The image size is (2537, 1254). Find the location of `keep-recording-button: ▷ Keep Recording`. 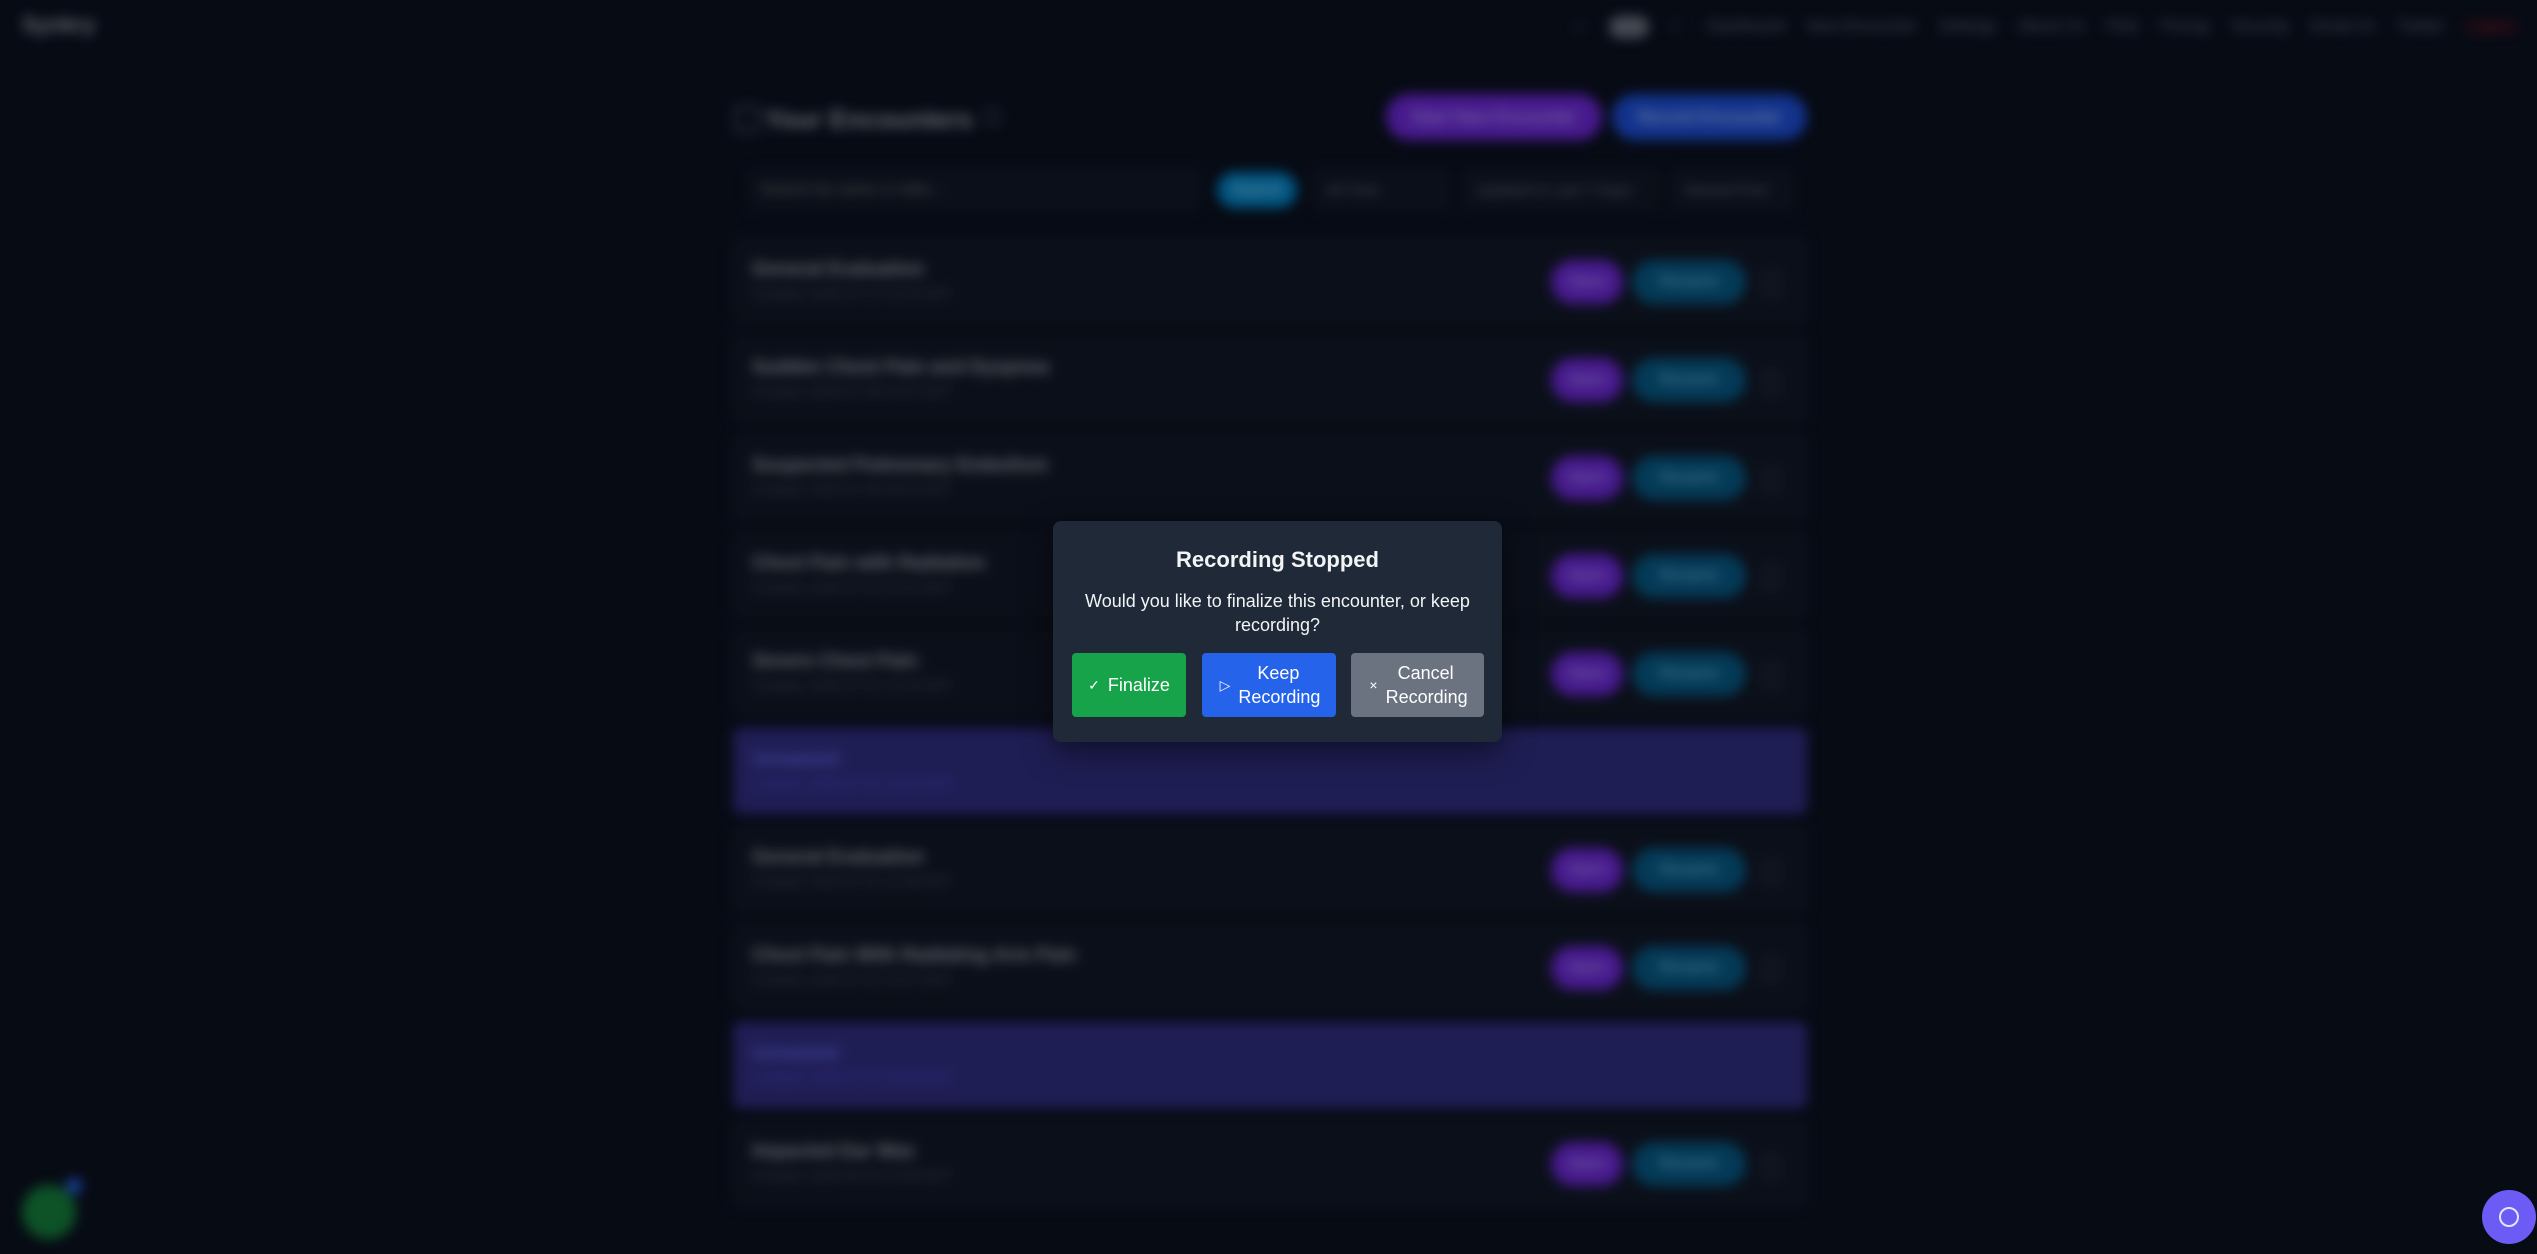

keep-recording-button: ▷ Keep Recording is located at coordinates (1269, 685).